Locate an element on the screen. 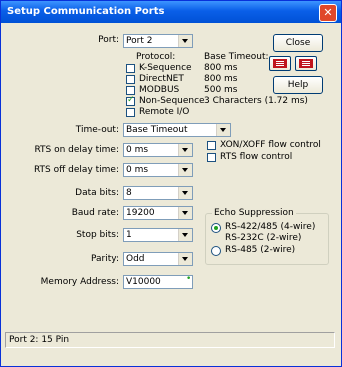 The height and width of the screenshot is (367, 342). title-bar: Setup Communication Ports ✕ is located at coordinates (171, 12).